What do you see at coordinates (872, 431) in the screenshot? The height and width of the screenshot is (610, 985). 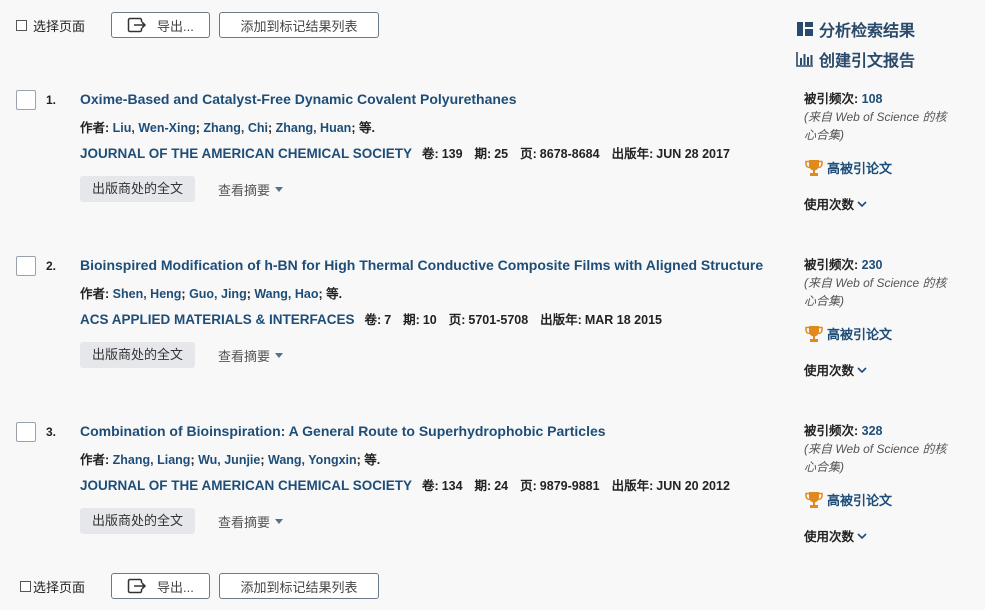 I see `times-cited-link: 328` at bounding box center [872, 431].